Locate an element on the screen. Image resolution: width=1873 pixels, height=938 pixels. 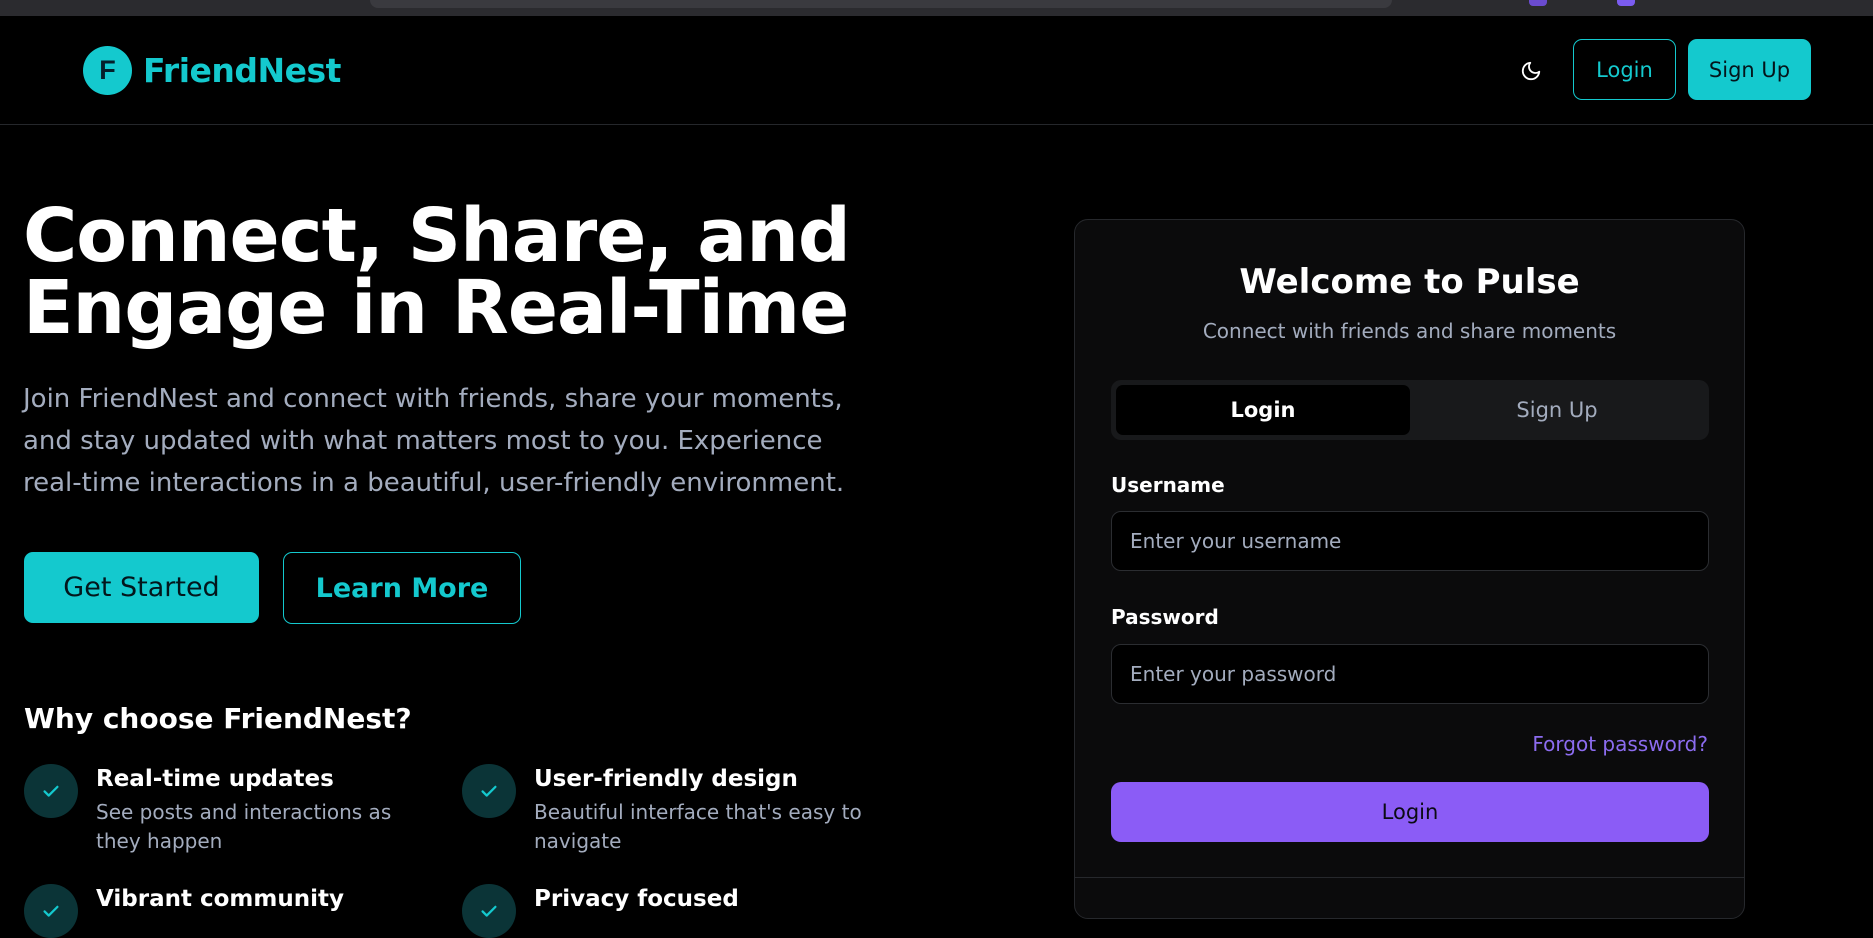
hero-title: Connect, Share, and Engage in Real-Time is located at coordinates (443, 272).